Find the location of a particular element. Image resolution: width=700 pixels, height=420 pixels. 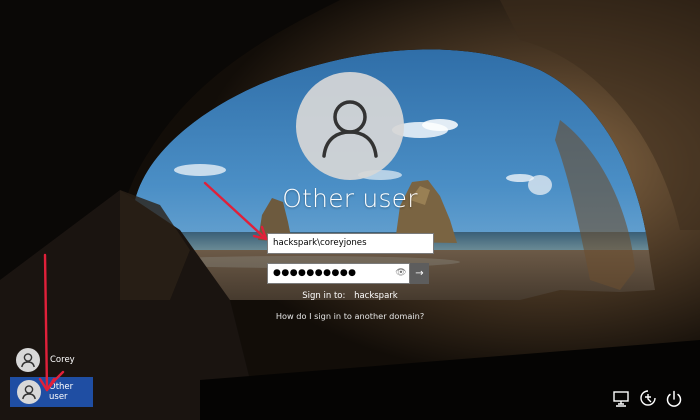

user-avatar is located at coordinates (350, 126).